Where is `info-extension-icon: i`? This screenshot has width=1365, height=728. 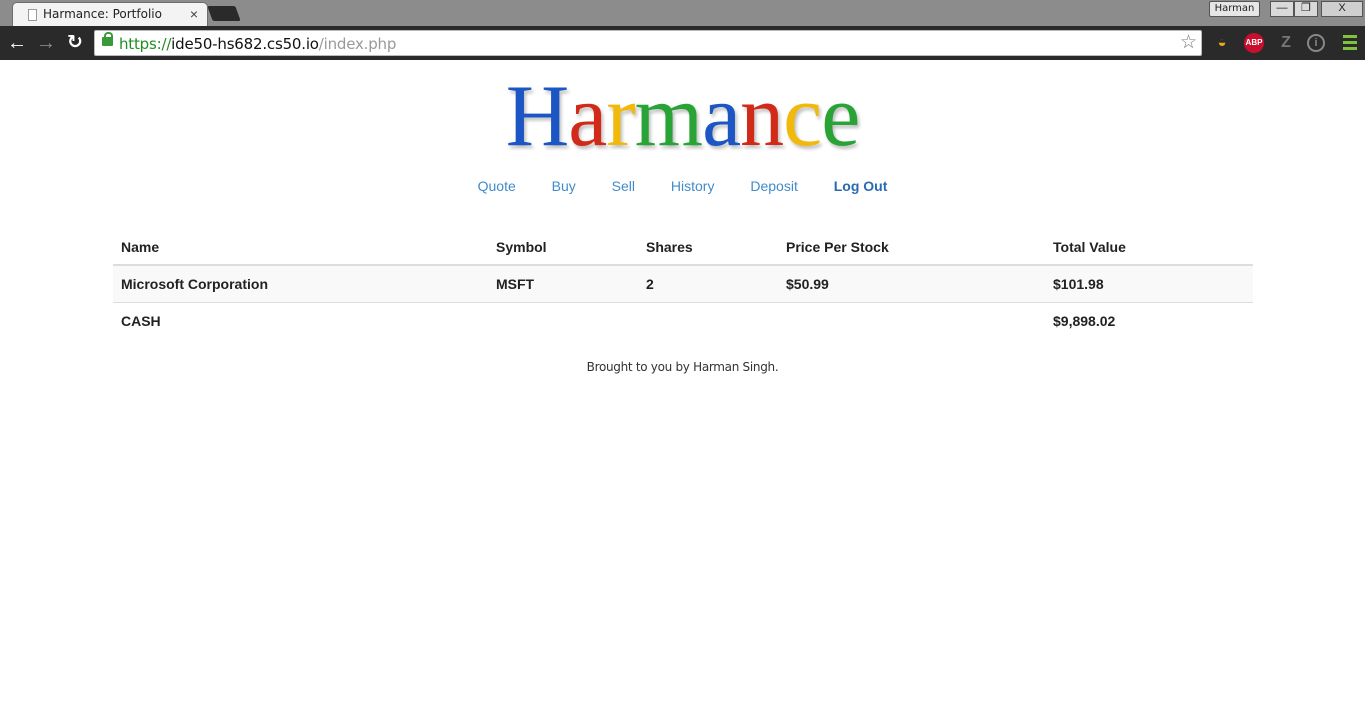
info-extension-icon: i is located at coordinates (1316, 43).